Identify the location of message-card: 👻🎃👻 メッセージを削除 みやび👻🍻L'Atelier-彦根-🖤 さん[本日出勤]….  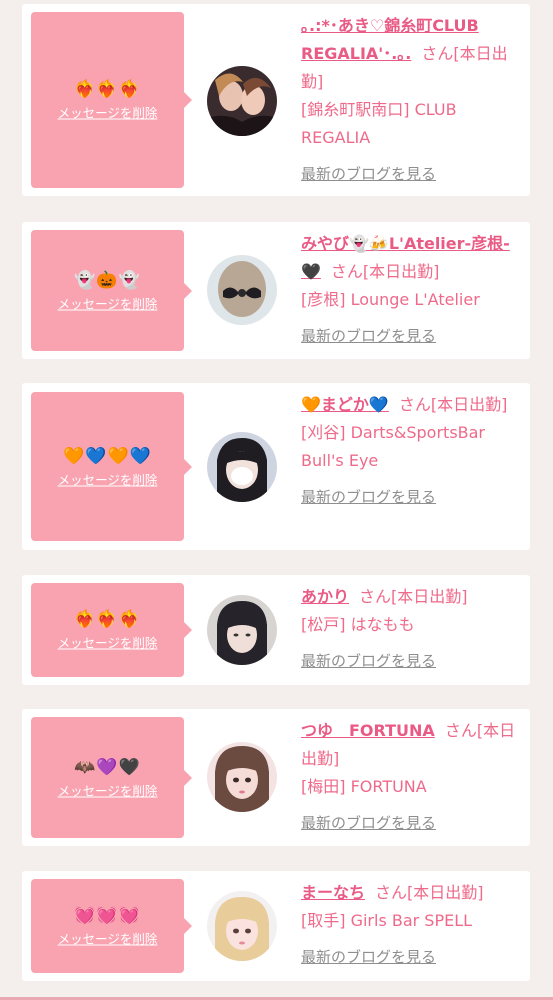
(276, 290).